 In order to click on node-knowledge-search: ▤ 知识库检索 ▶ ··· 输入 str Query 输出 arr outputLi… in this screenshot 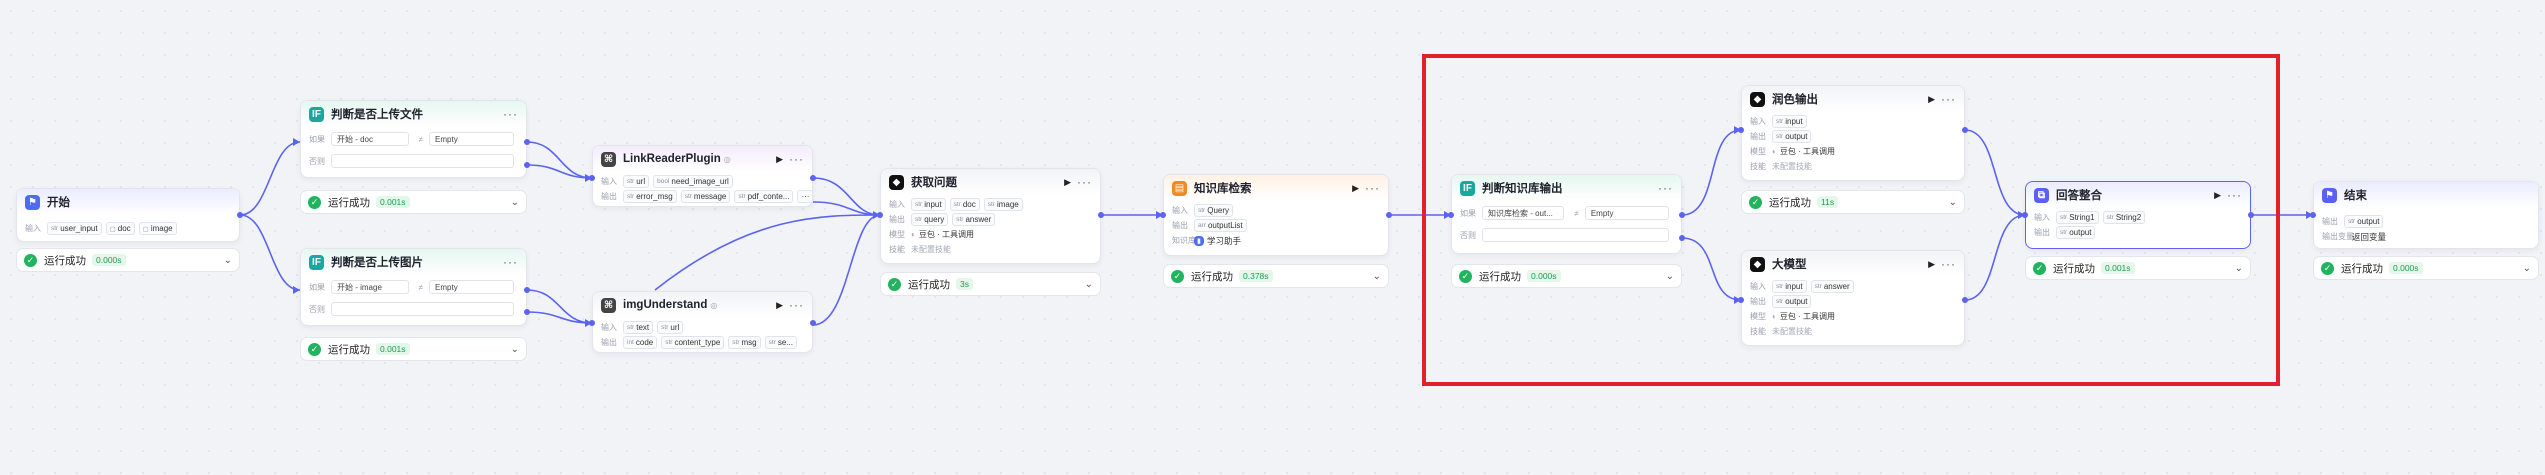, I will do `click(1276, 215)`.